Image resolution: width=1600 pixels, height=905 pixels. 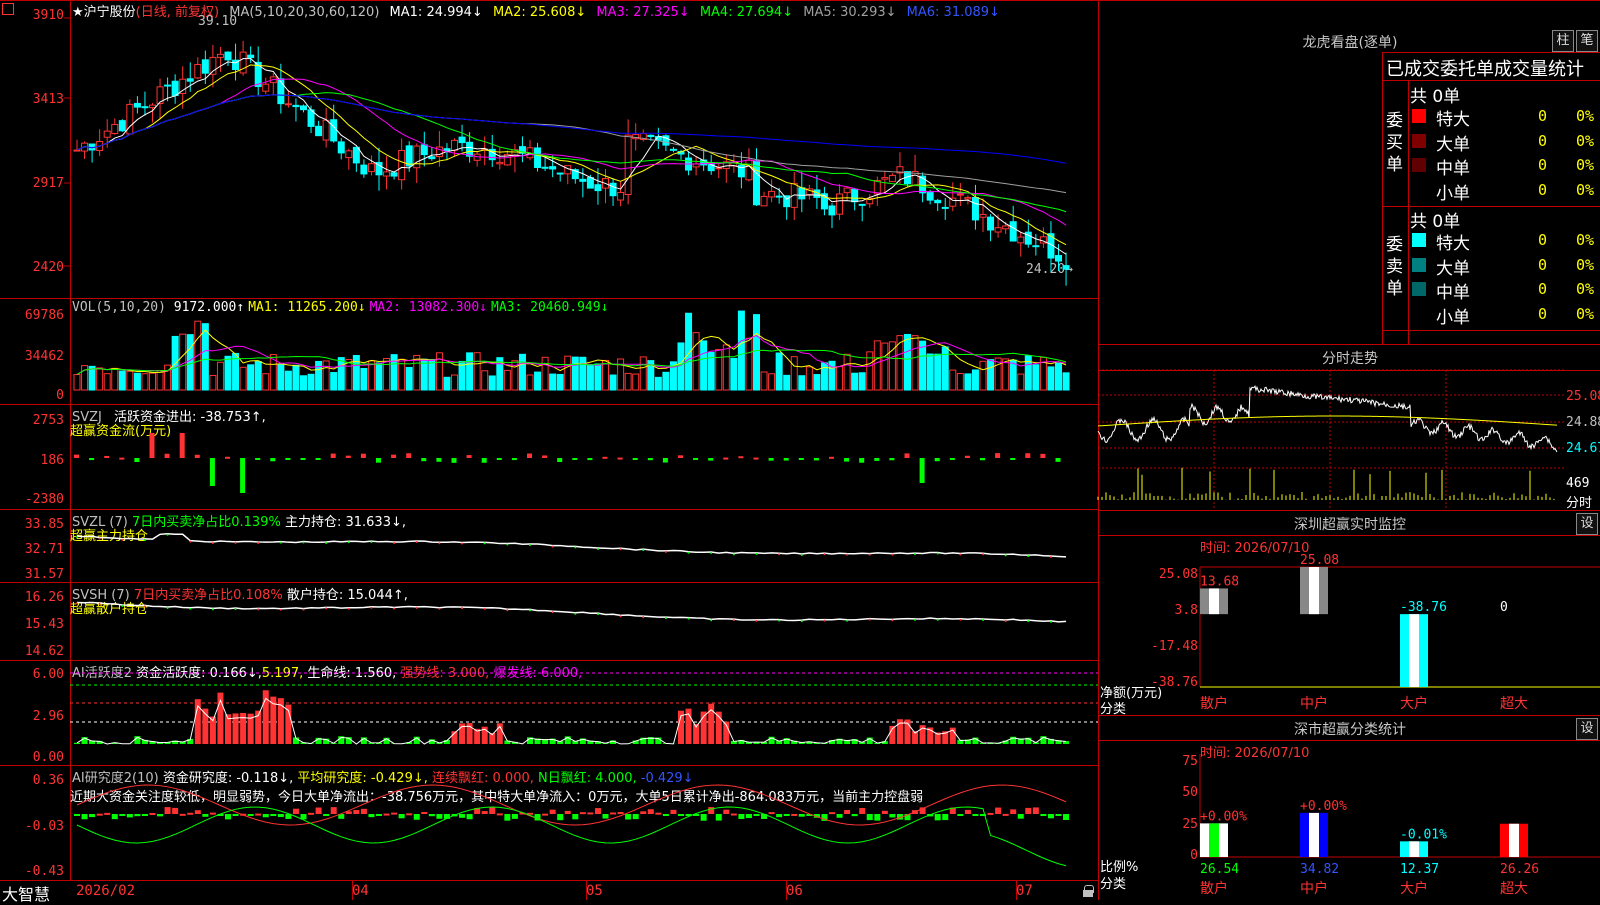 I want to click on sz-class-settings-button: 设, so click(x=1587, y=729).